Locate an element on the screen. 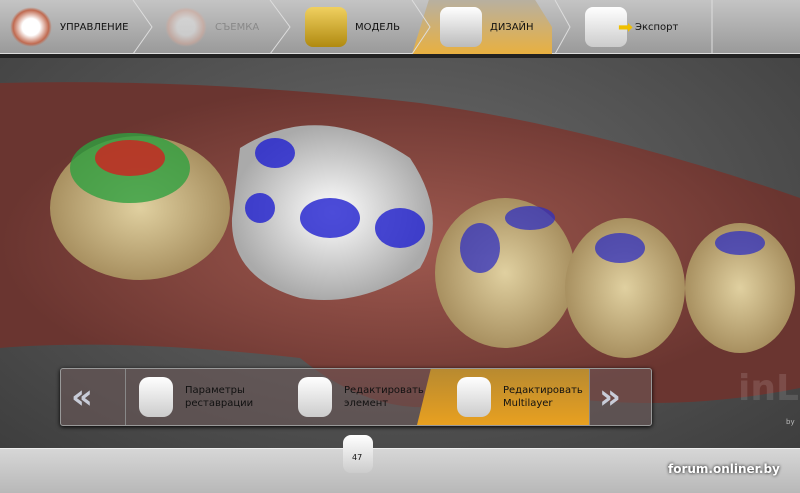 The image size is (800, 493). step-separators is located at coordinates (422, 27).